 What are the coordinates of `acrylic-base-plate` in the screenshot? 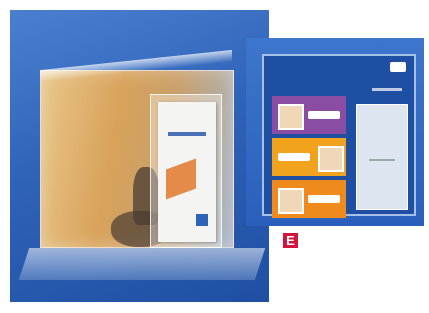 It's located at (142, 264).